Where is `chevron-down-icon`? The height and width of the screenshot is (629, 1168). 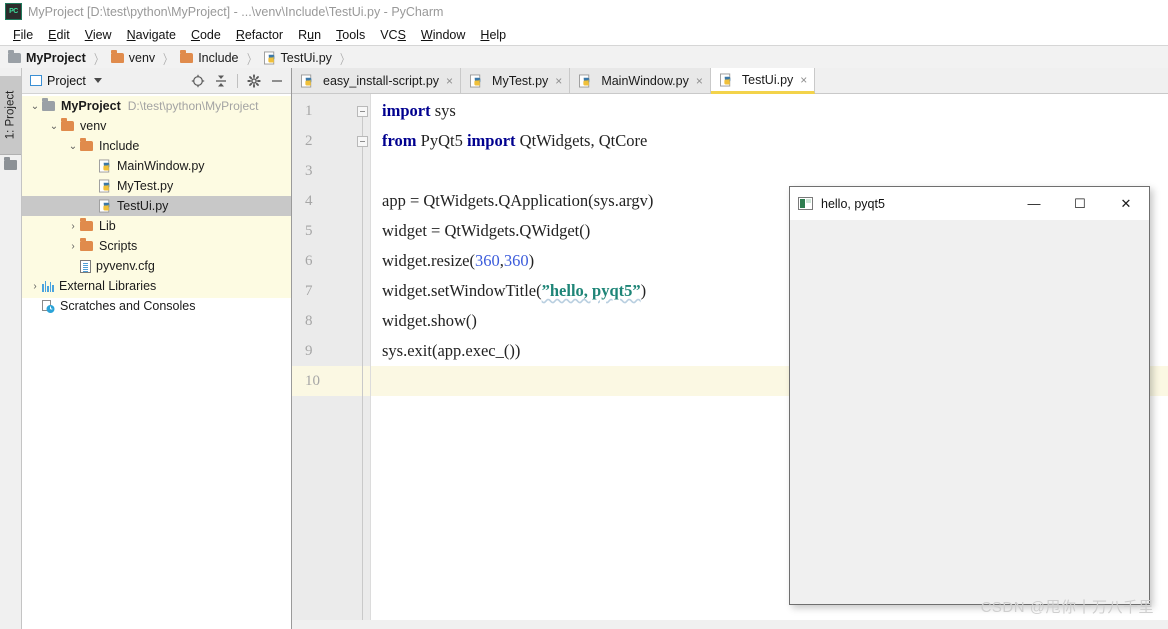 chevron-down-icon is located at coordinates (97, 80).